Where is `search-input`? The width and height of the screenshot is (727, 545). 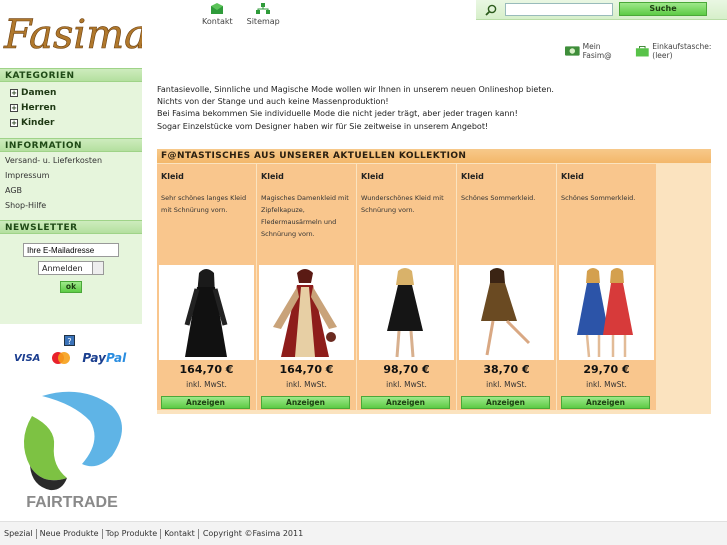 search-input is located at coordinates (559, 9).